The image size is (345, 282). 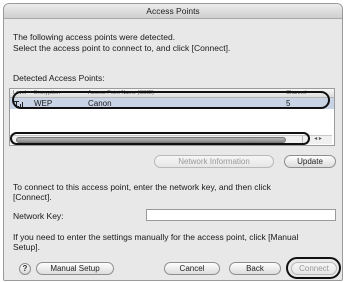 I want to click on back-button: Back, so click(x=255, y=268).